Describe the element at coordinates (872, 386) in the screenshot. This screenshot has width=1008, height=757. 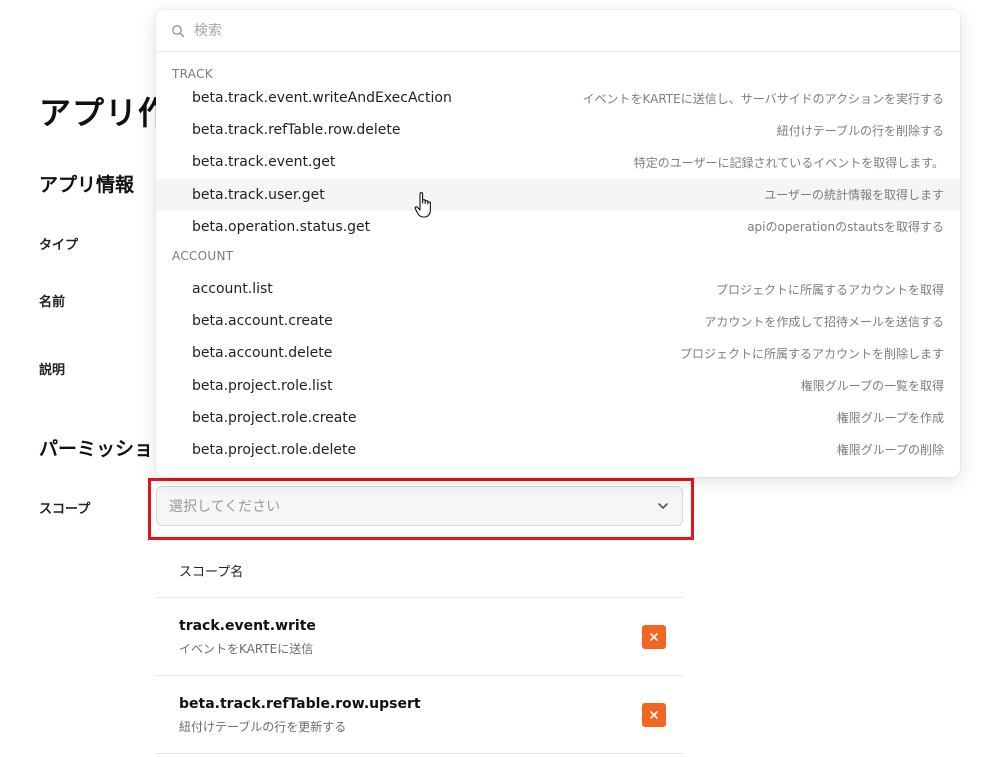
I see `option-description: 権限グループの一覧を取得` at that location.